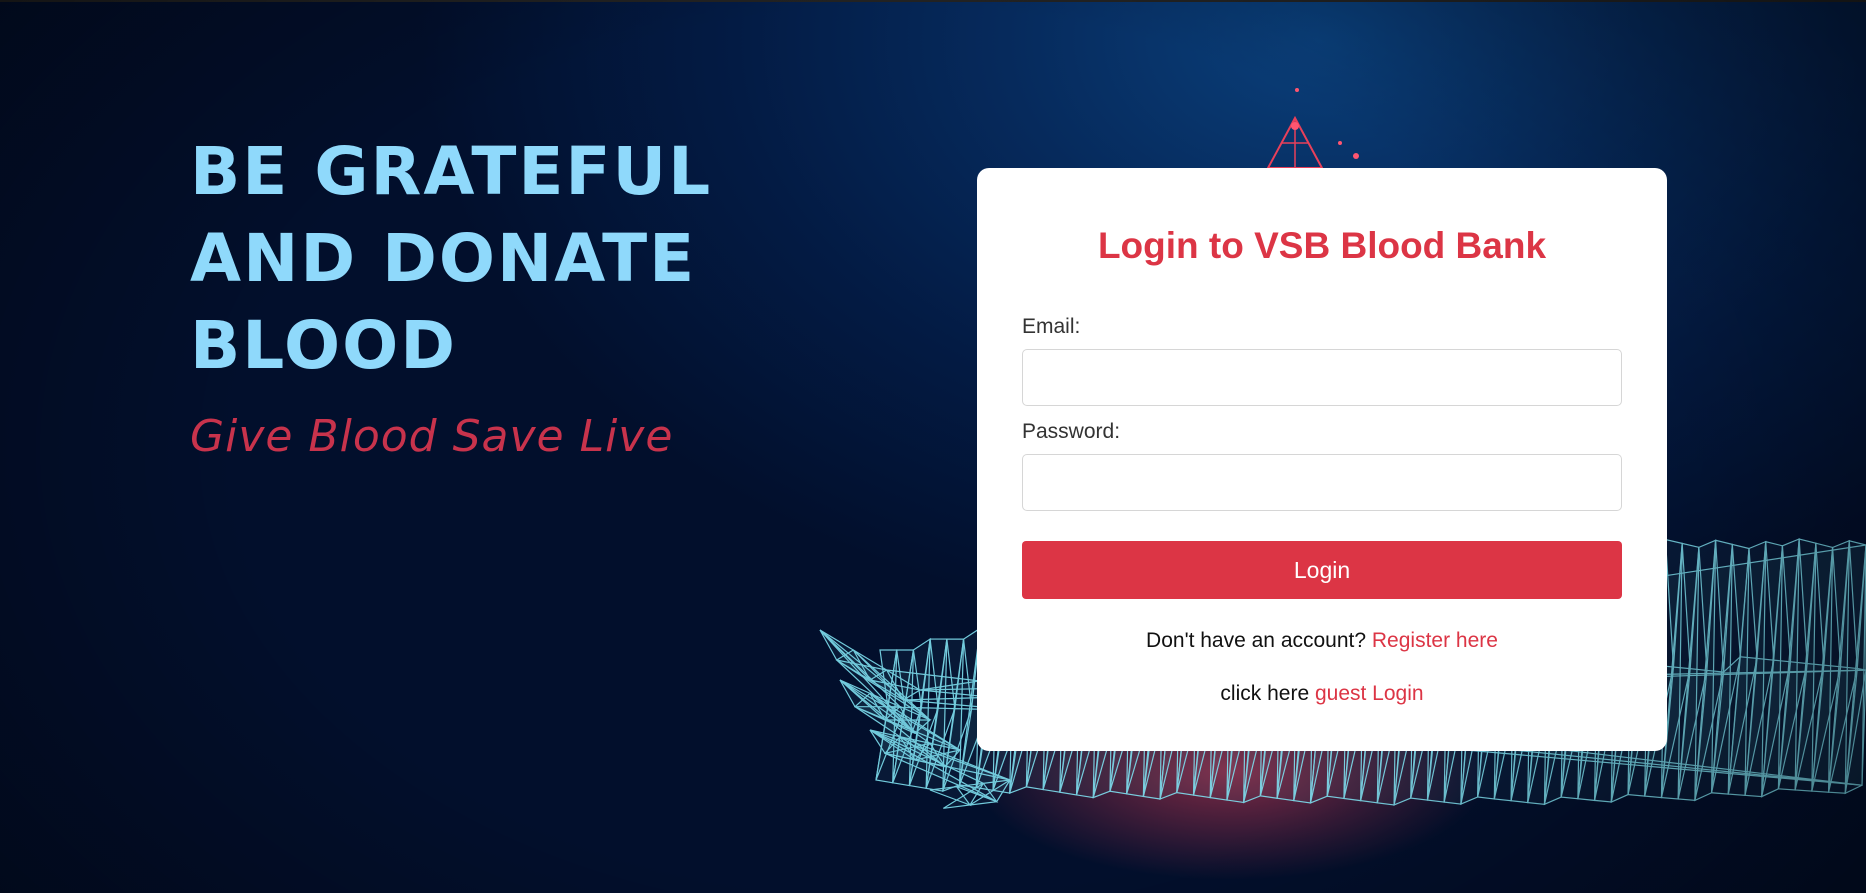 Image resolution: width=1866 pixels, height=893 pixels. Describe the element at coordinates (1312, 128) in the screenshot. I see `blood-drop-icon` at that location.